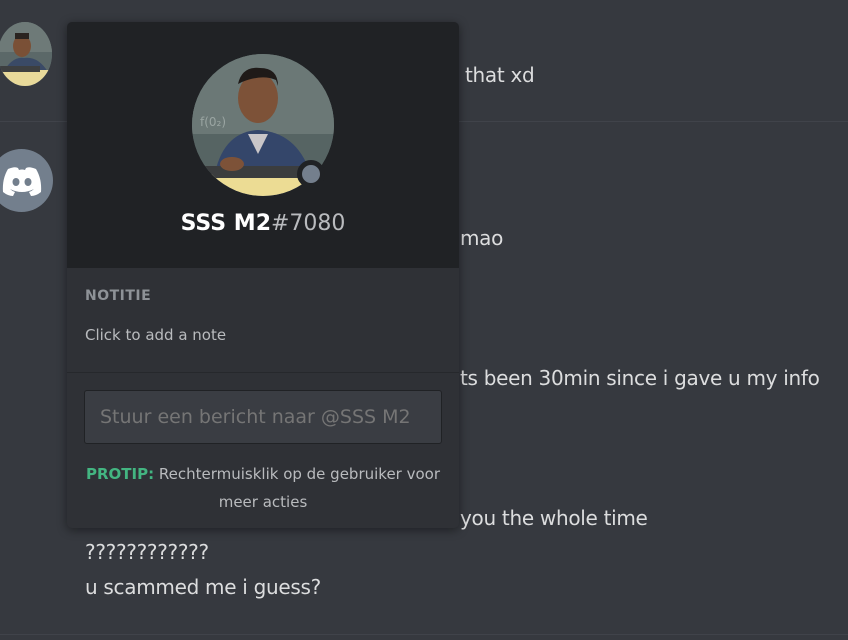 The image size is (848, 640). I want to click on message-text-3: ts been 30min since i gave u my info, so click(640, 378).